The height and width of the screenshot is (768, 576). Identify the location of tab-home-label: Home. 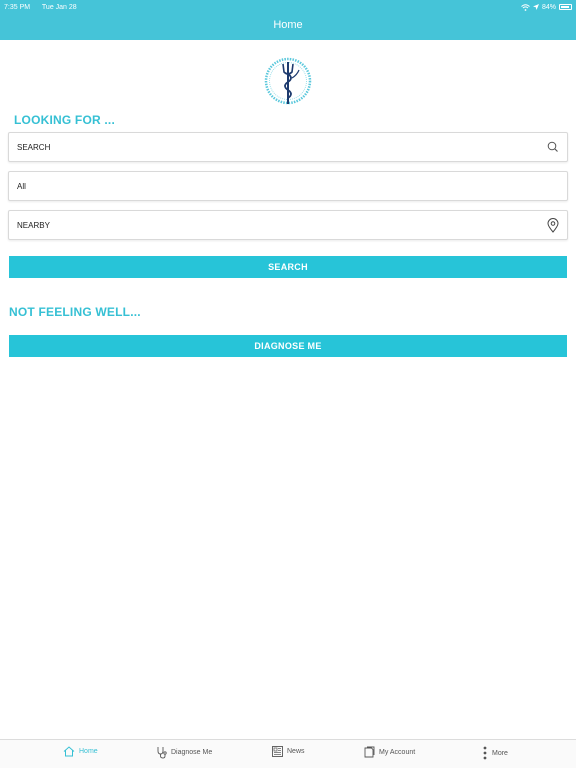
(88, 751).